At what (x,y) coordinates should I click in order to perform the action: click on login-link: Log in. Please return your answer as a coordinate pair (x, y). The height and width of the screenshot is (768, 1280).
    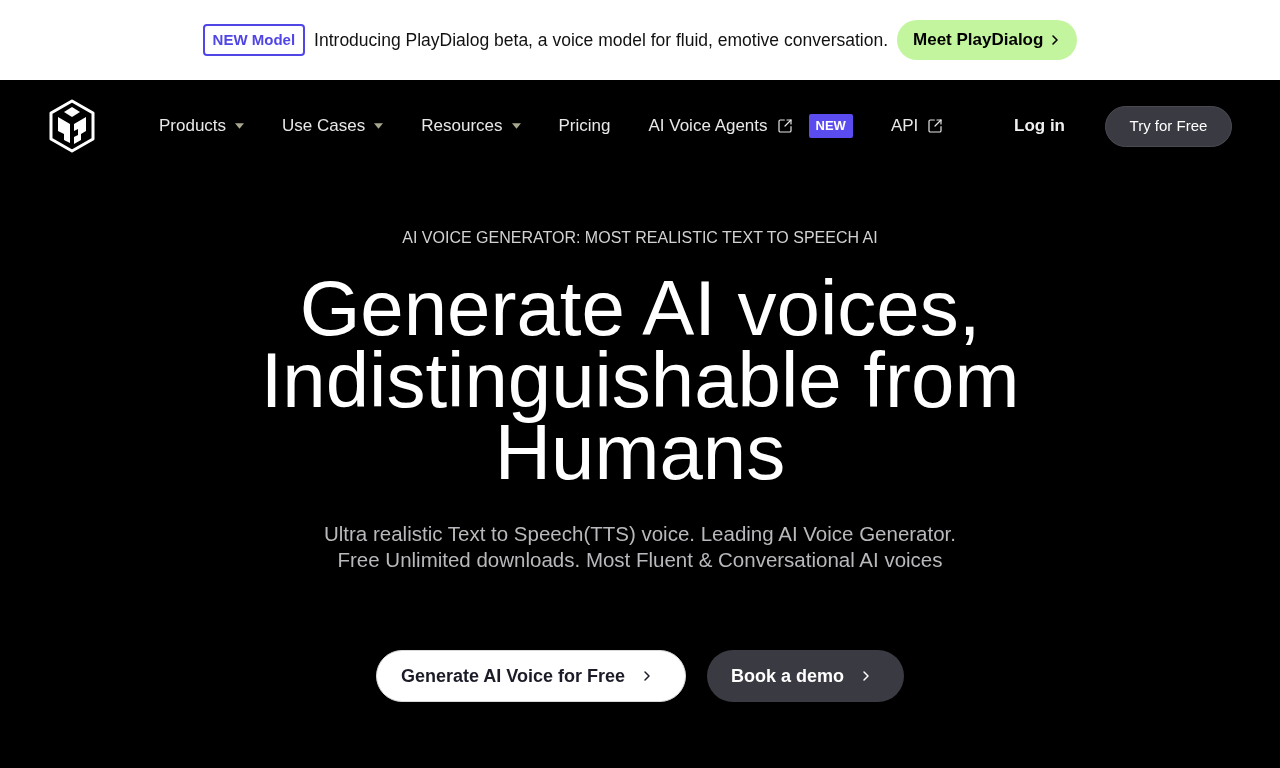
    Looking at the image, I should click on (1039, 126).